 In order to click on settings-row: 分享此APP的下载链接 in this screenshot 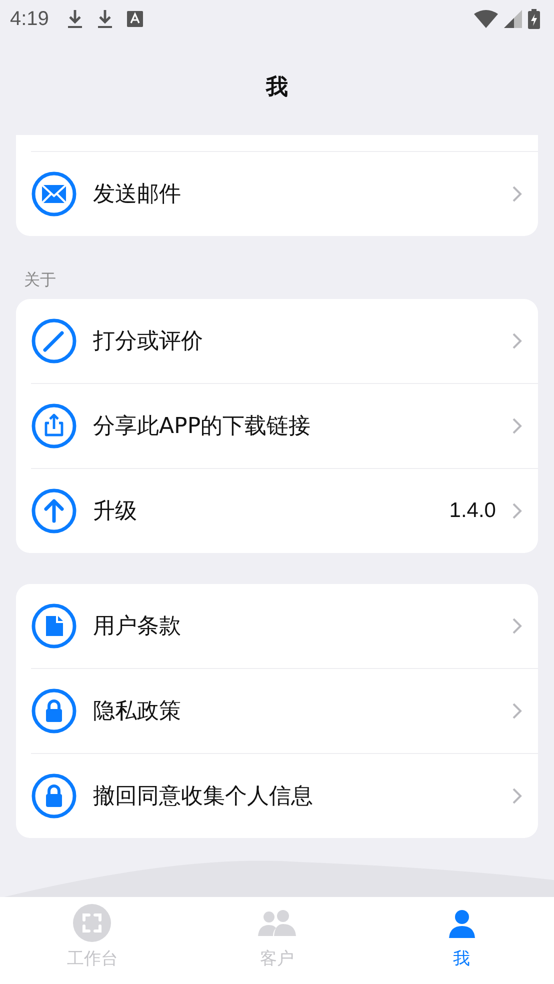, I will do `click(284, 425)`.